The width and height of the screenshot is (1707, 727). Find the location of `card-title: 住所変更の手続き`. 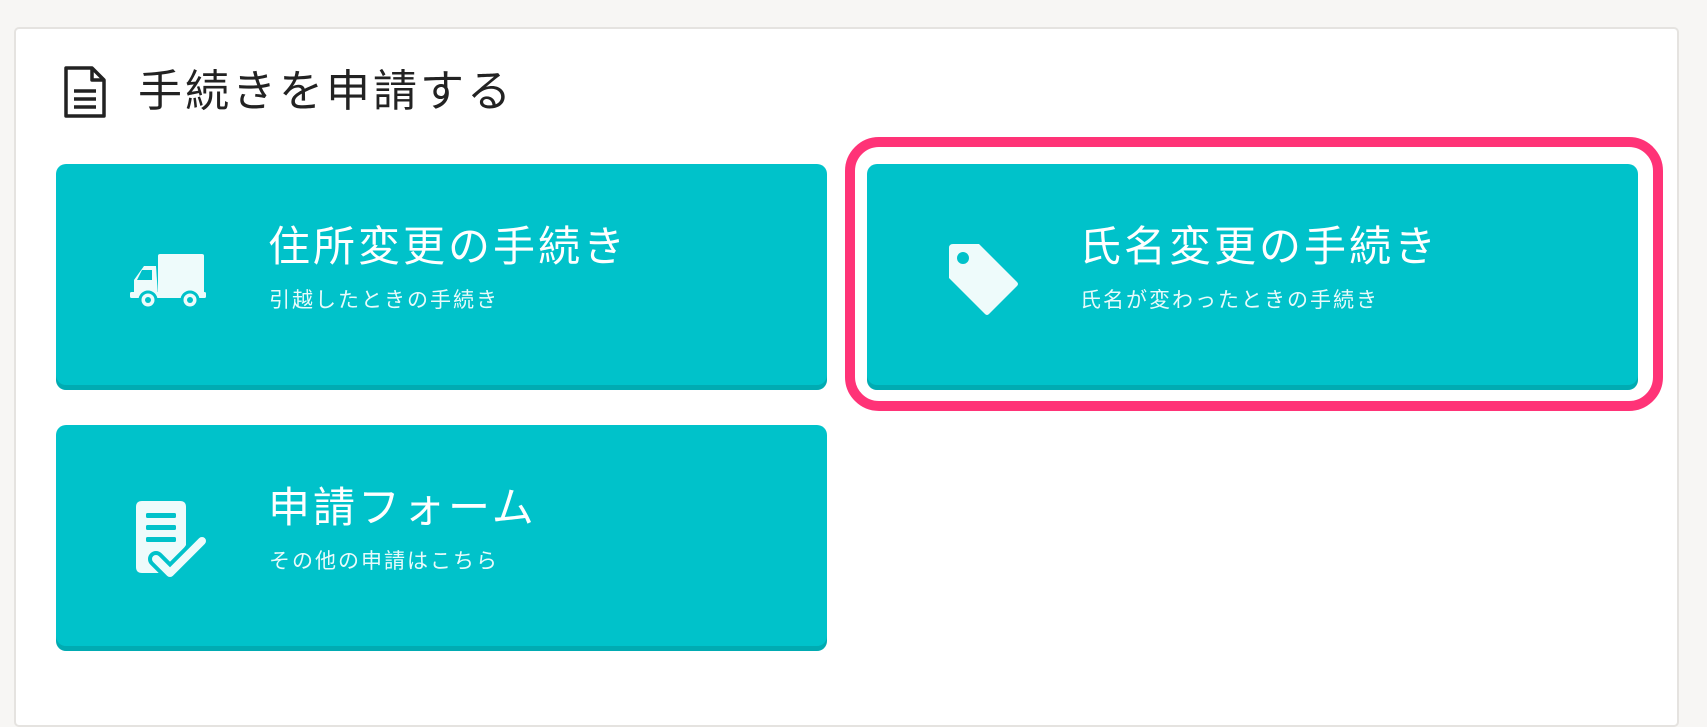

card-title: 住所変更の手続き is located at coordinates (448, 246).